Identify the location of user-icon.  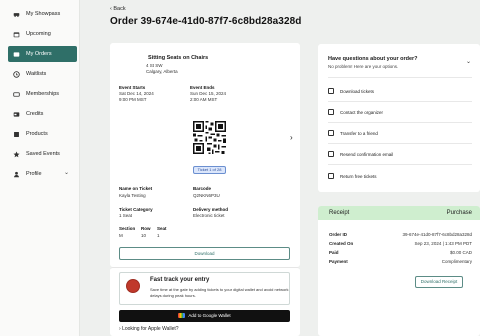
(16, 174).